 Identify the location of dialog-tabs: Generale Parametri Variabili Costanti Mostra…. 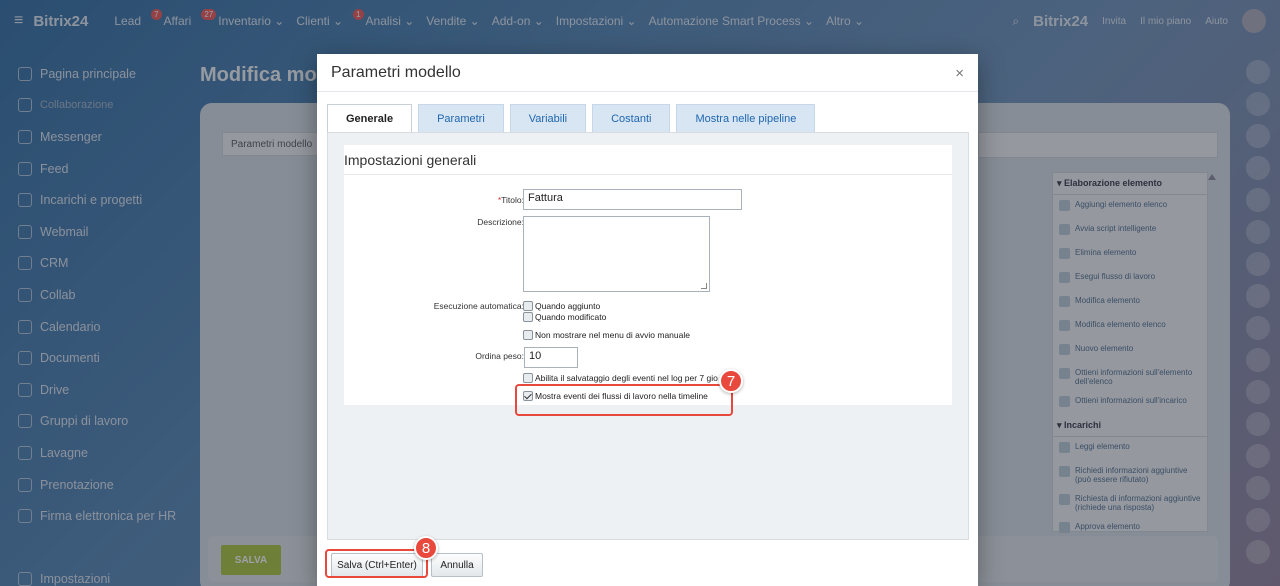
(571, 118).